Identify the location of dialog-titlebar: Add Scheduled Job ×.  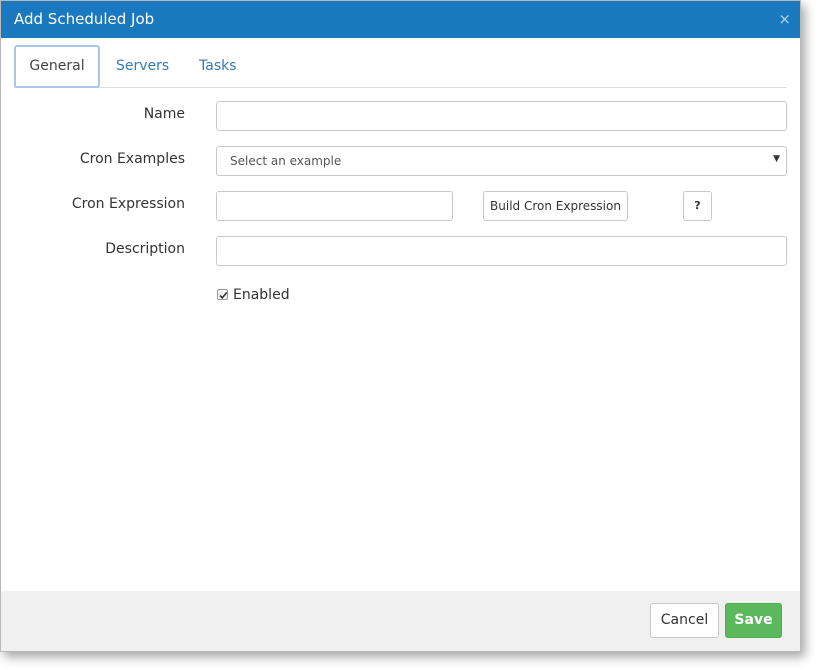
(400, 19).